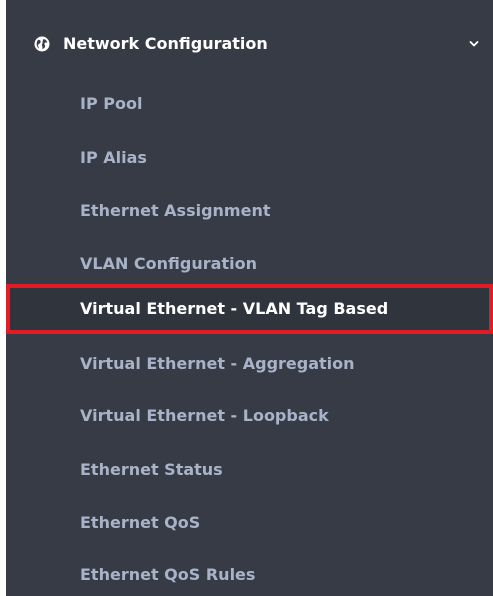  Describe the element at coordinates (249, 470) in the screenshot. I see `menu-item-ethernet-status: Ethernet Status` at that location.